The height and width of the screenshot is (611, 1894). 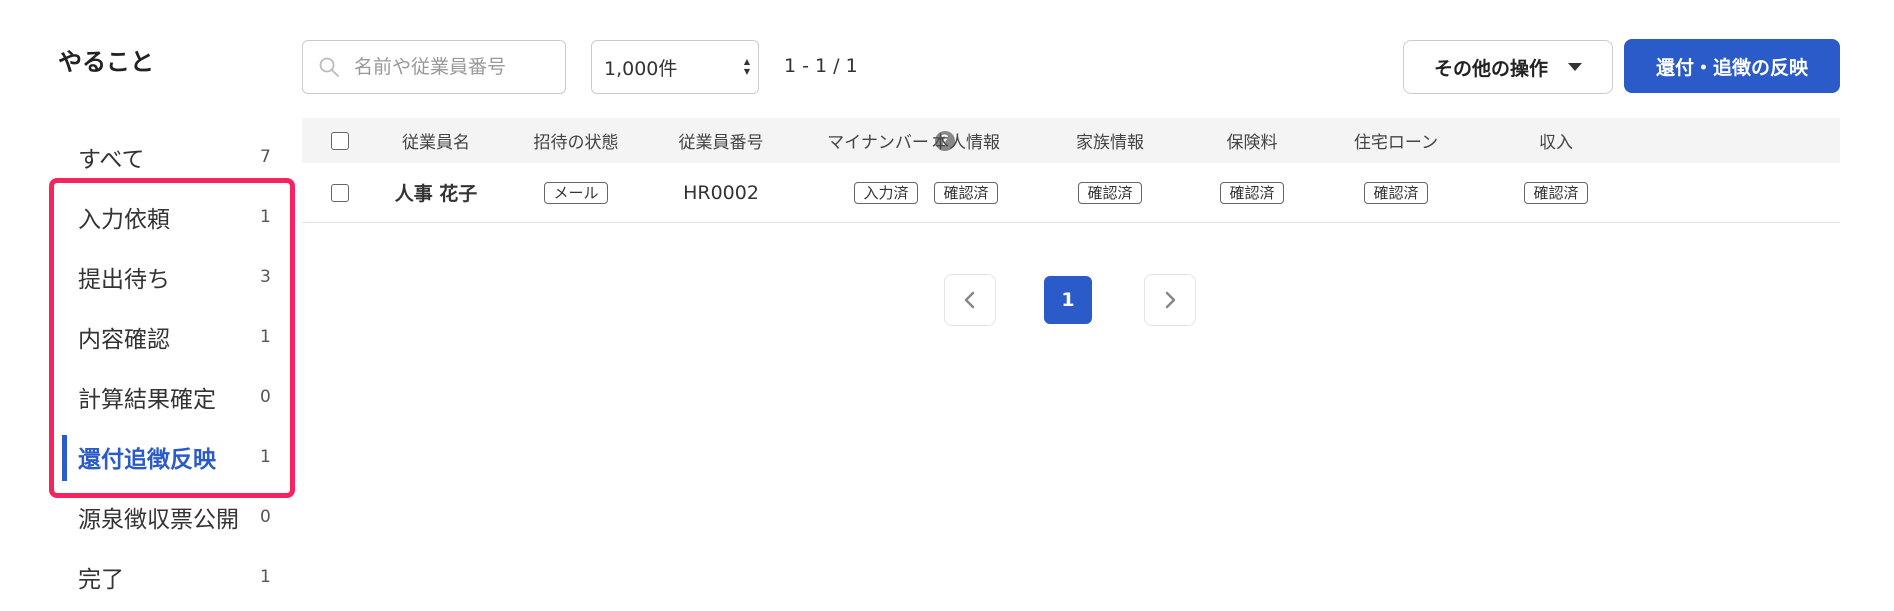 I want to click on family-status-badge: 確認済, so click(x=1110, y=192).